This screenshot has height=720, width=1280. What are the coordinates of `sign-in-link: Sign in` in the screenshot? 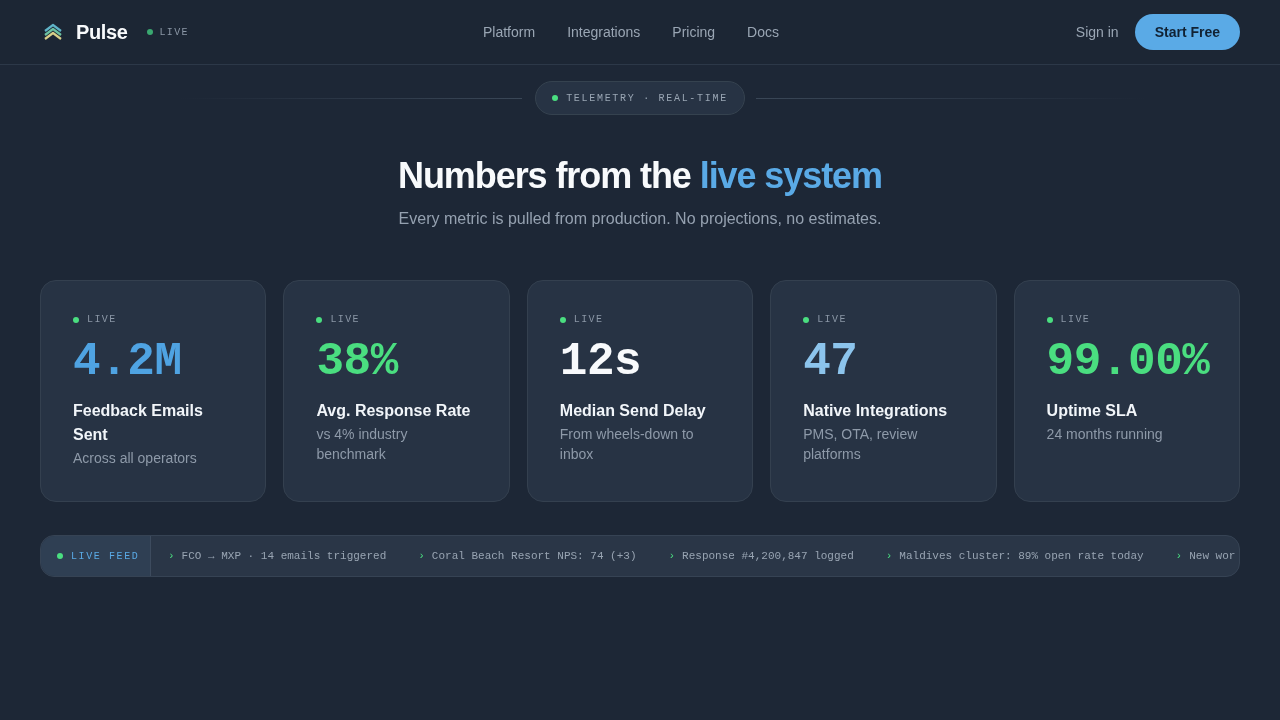 It's located at (1097, 32).